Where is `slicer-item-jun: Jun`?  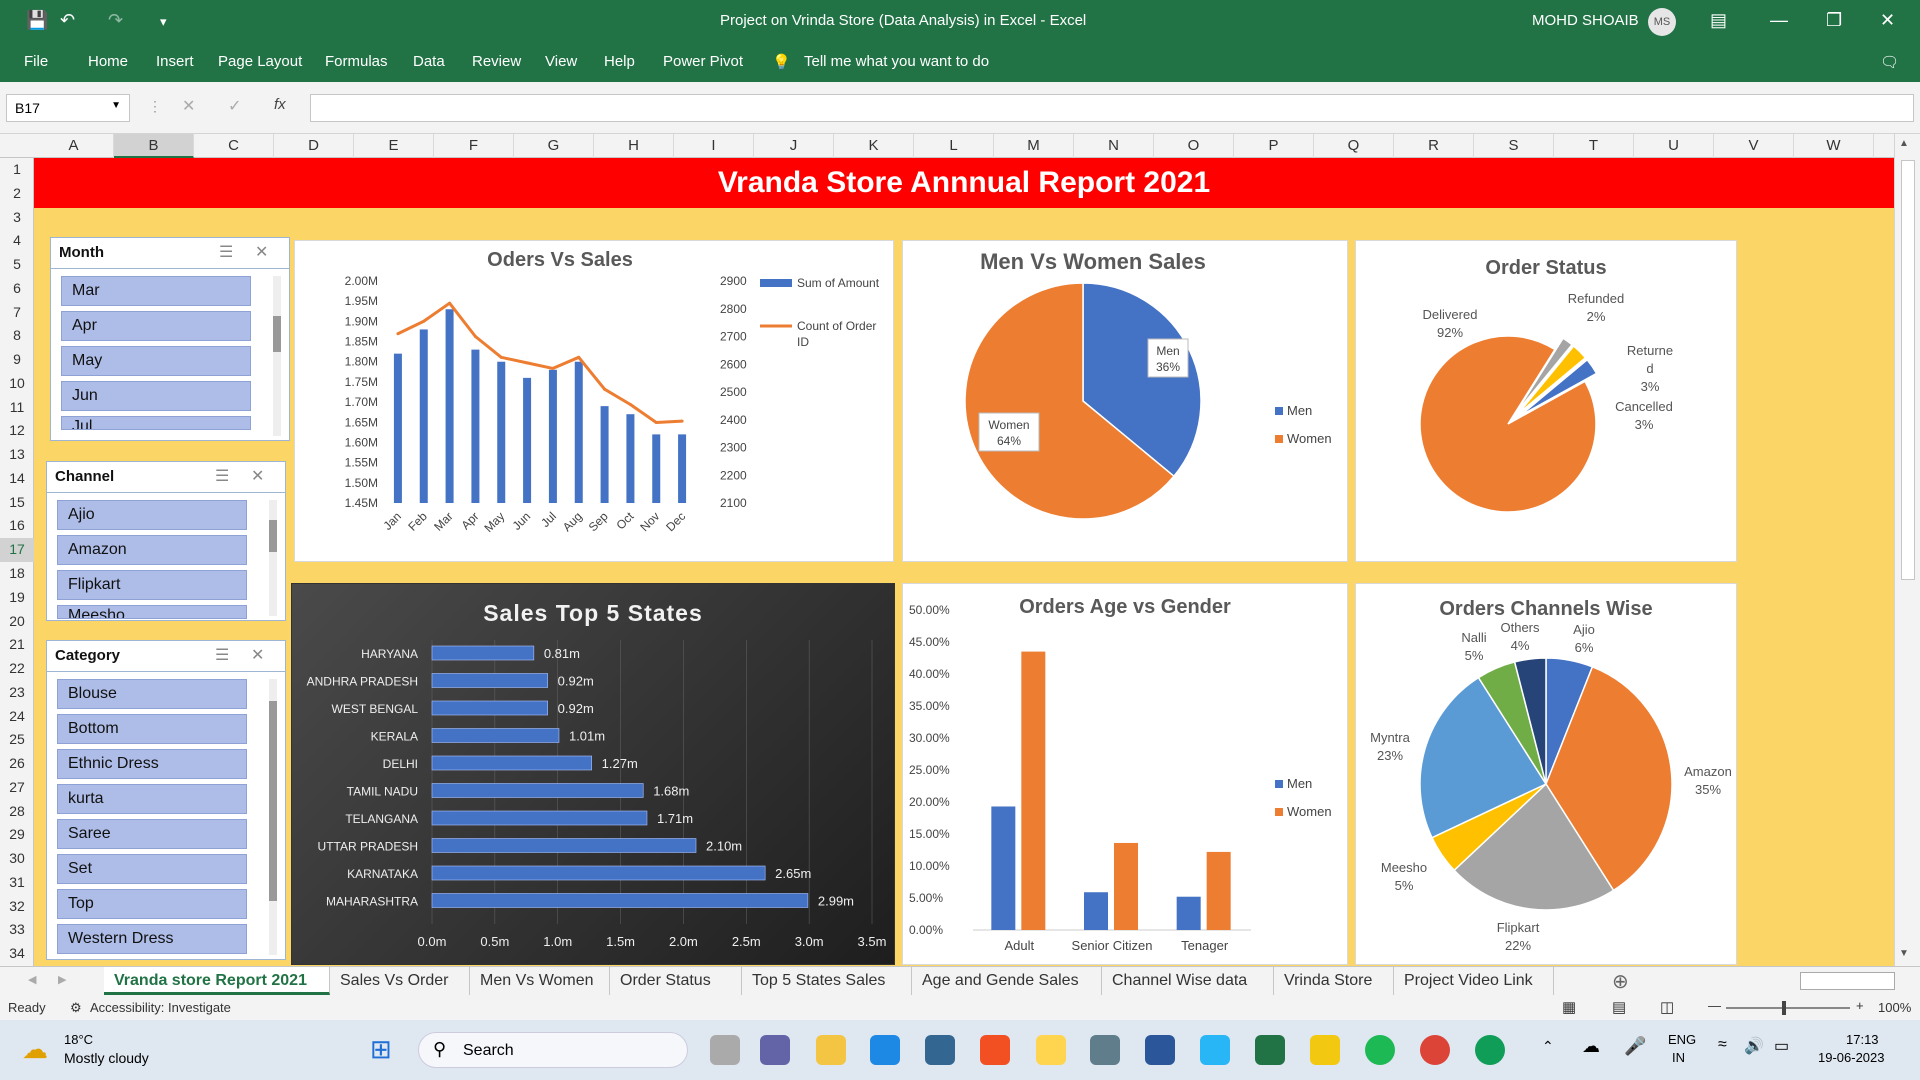 slicer-item-jun: Jun is located at coordinates (156, 396).